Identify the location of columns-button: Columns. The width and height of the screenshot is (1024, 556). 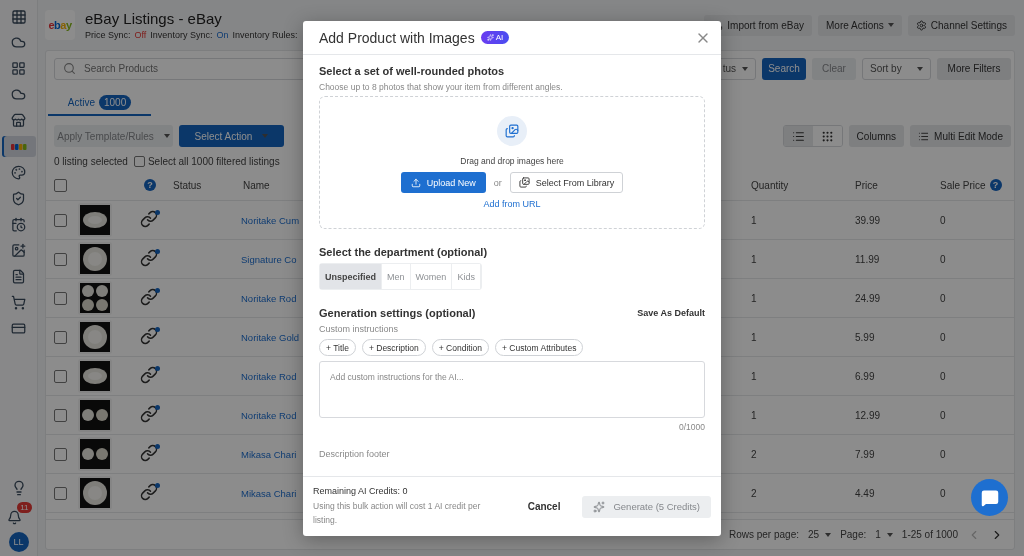
(876, 136).